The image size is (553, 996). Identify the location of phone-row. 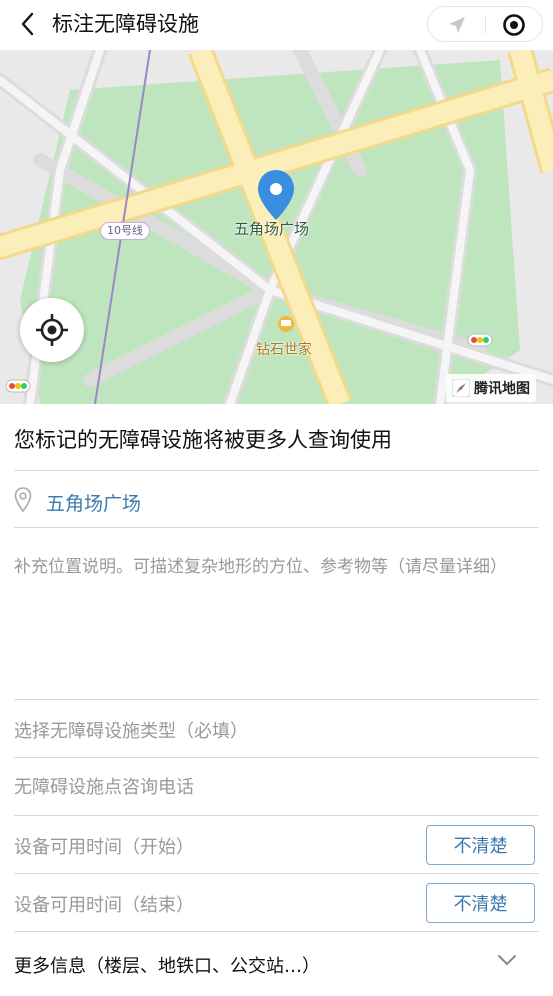
(276, 787).